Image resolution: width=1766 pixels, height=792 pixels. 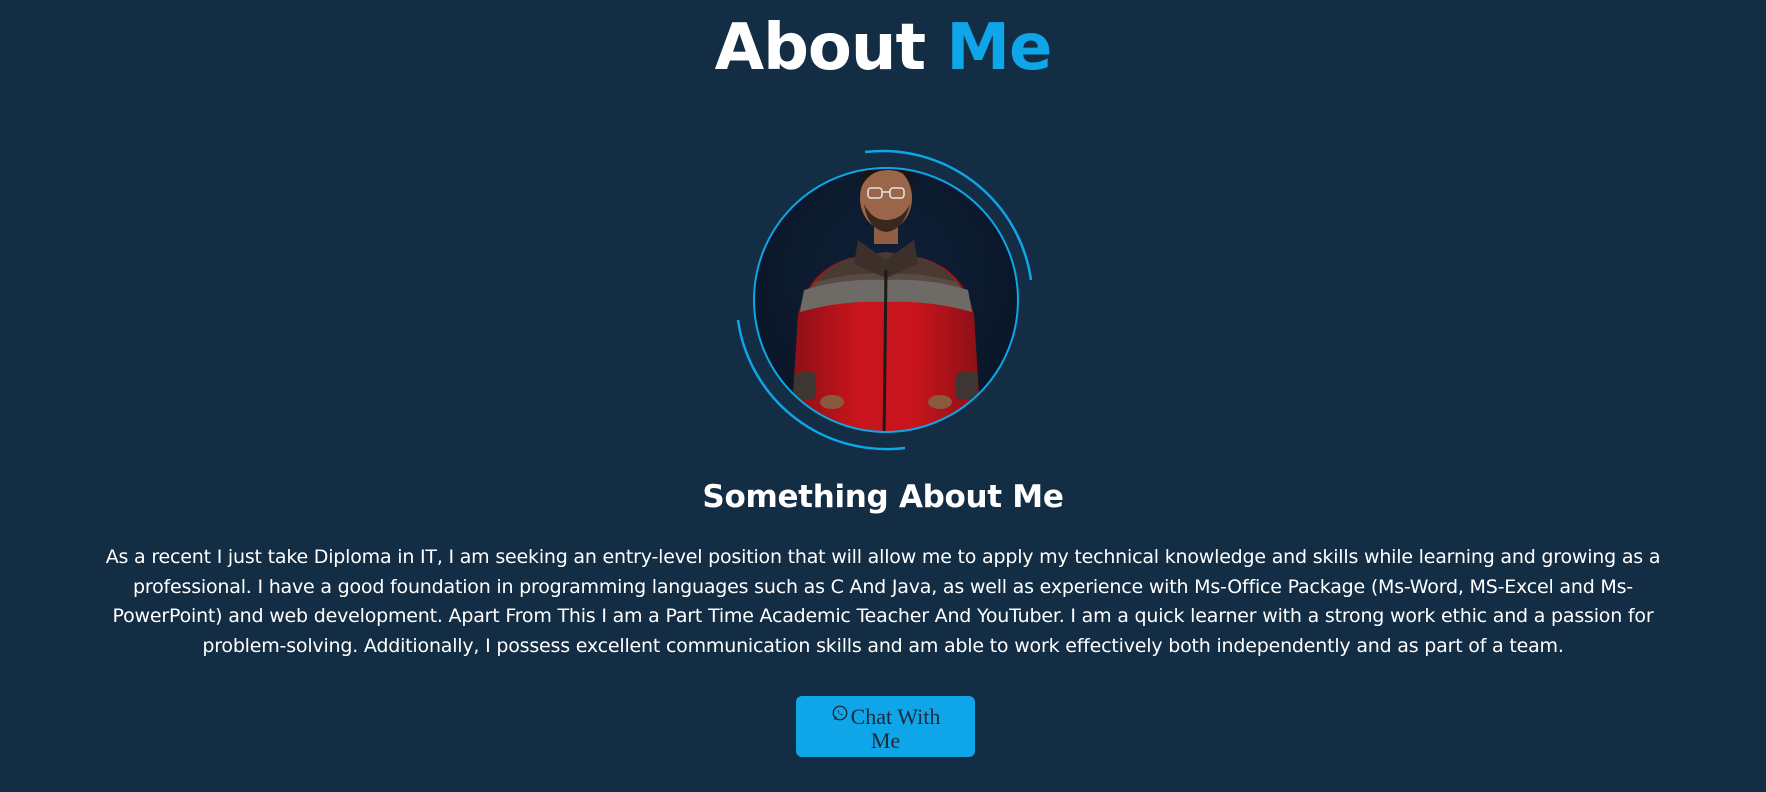 What do you see at coordinates (840, 713) in the screenshot?
I see `whatsapp-icon` at bounding box center [840, 713].